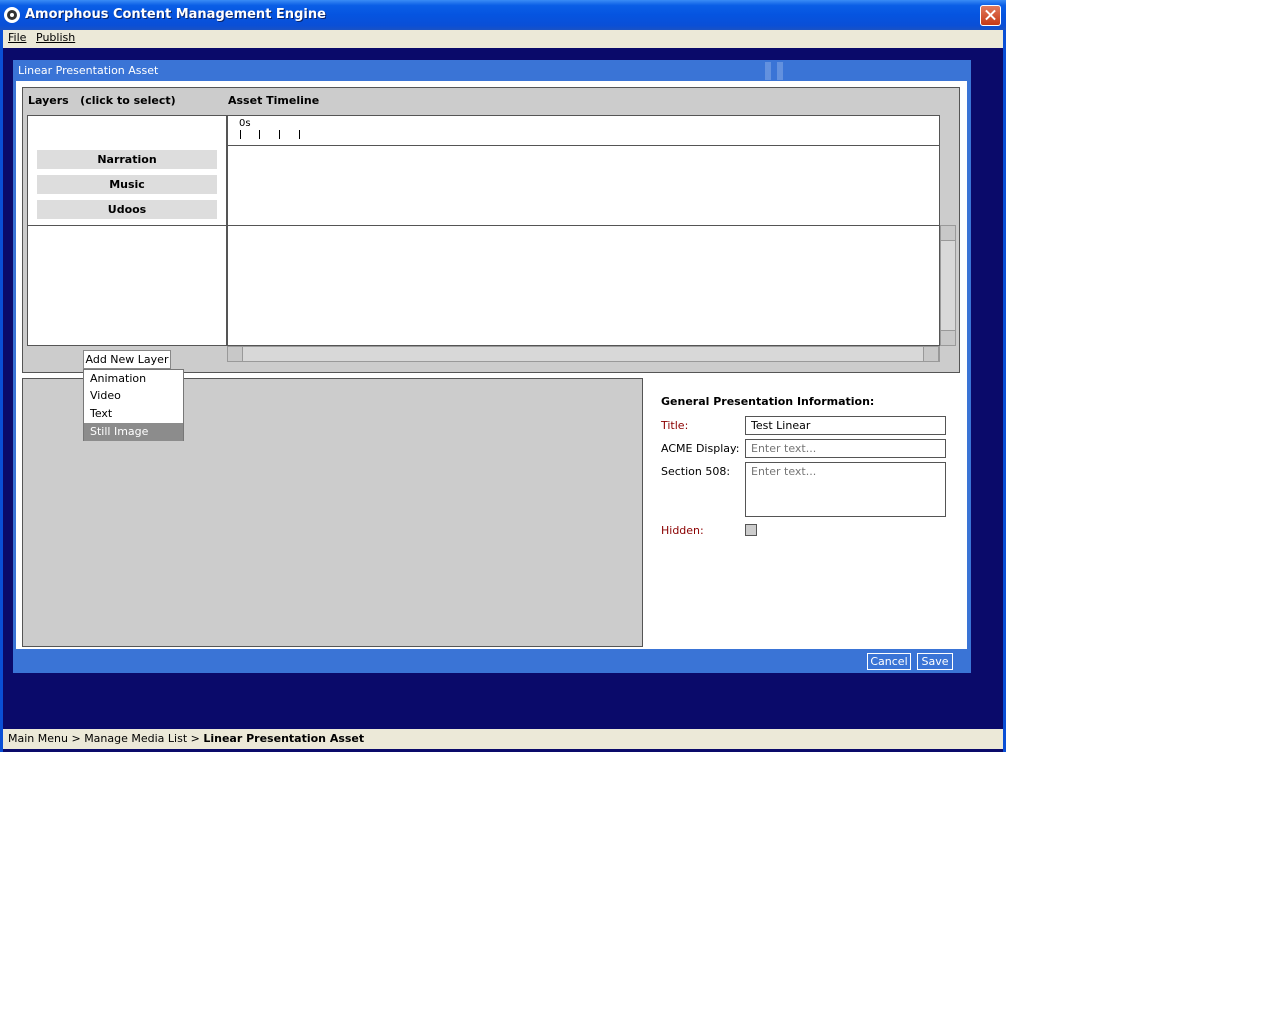  I want to click on dialog-title-decoration, so click(777, 71).